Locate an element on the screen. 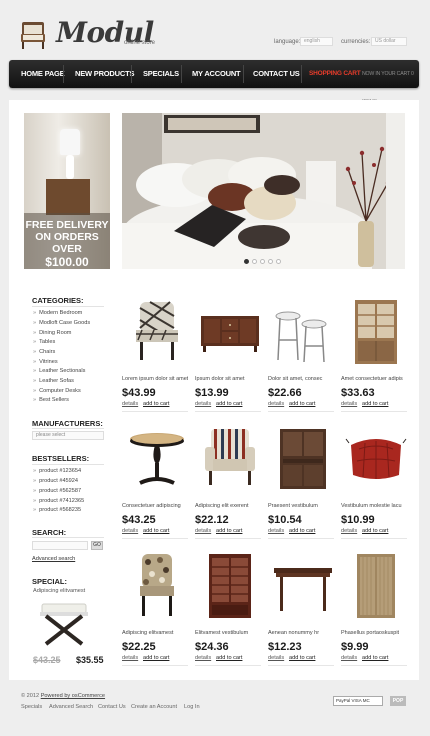  bestseller-link: product #7412365 is located at coordinates (58, 501).